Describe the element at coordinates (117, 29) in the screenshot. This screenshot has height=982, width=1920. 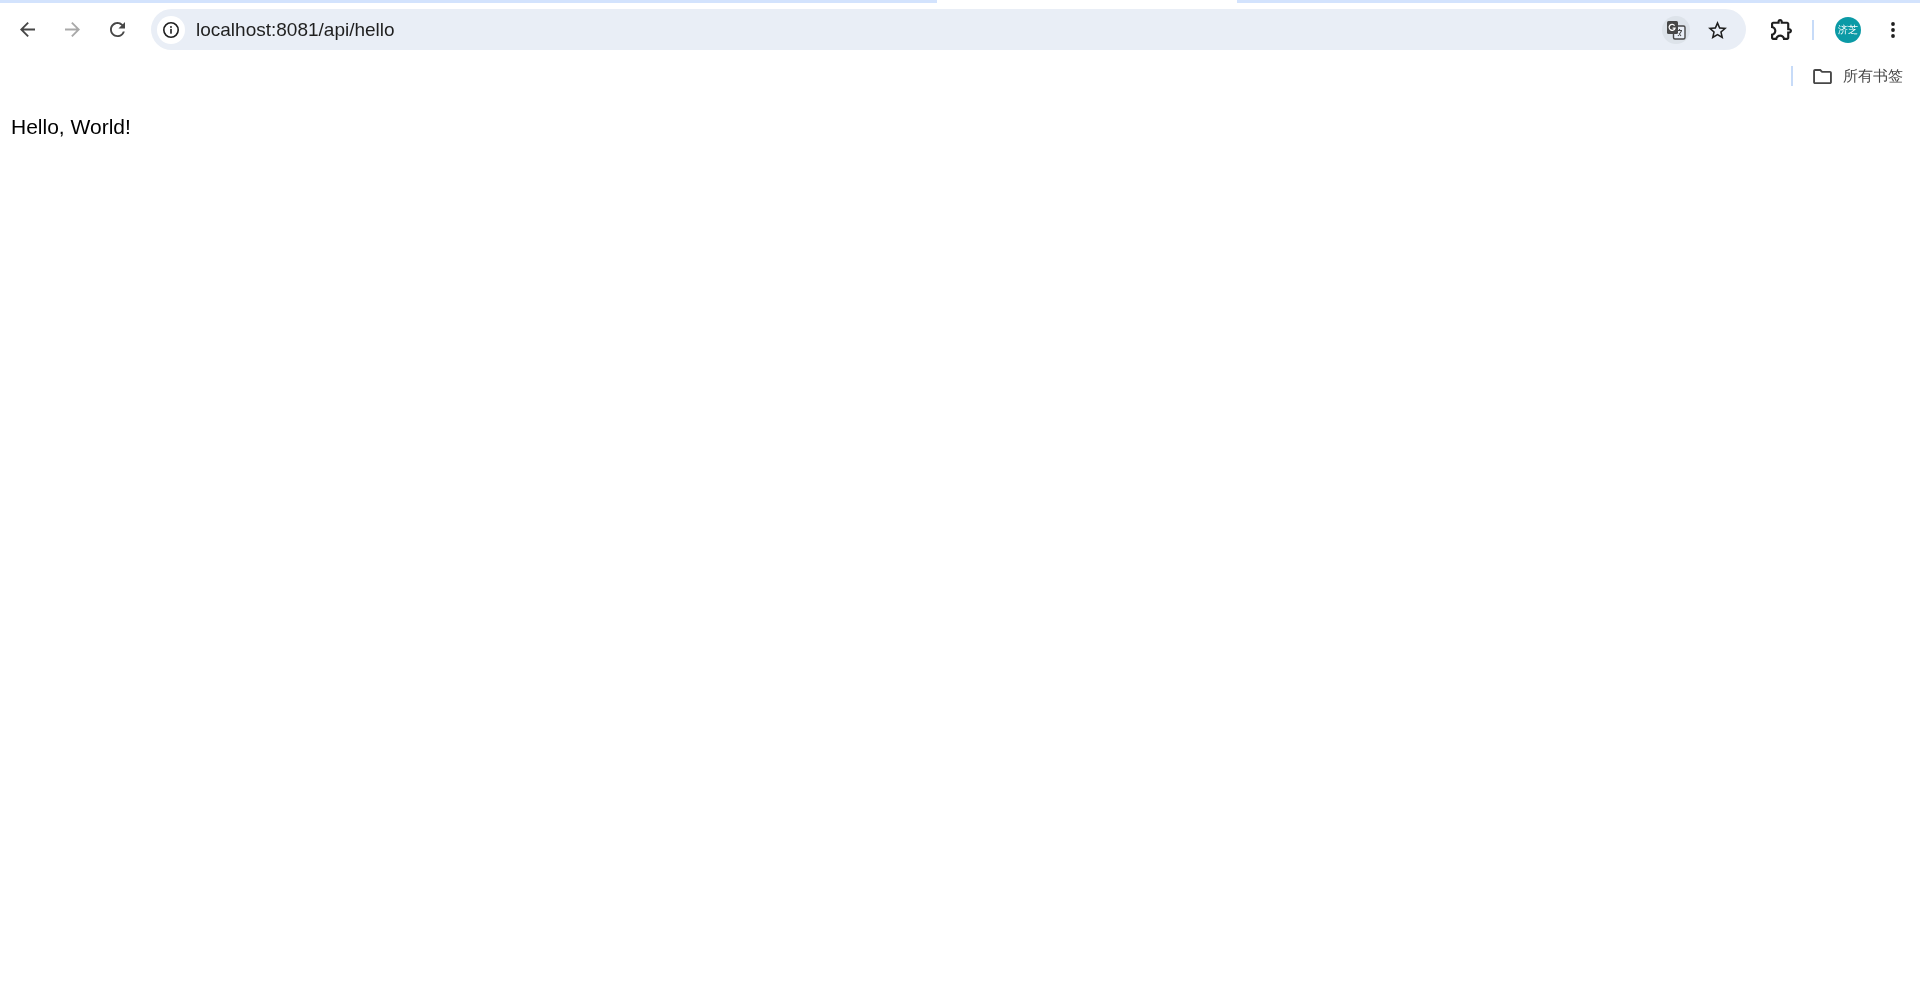
I see `reload-icon` at that location.